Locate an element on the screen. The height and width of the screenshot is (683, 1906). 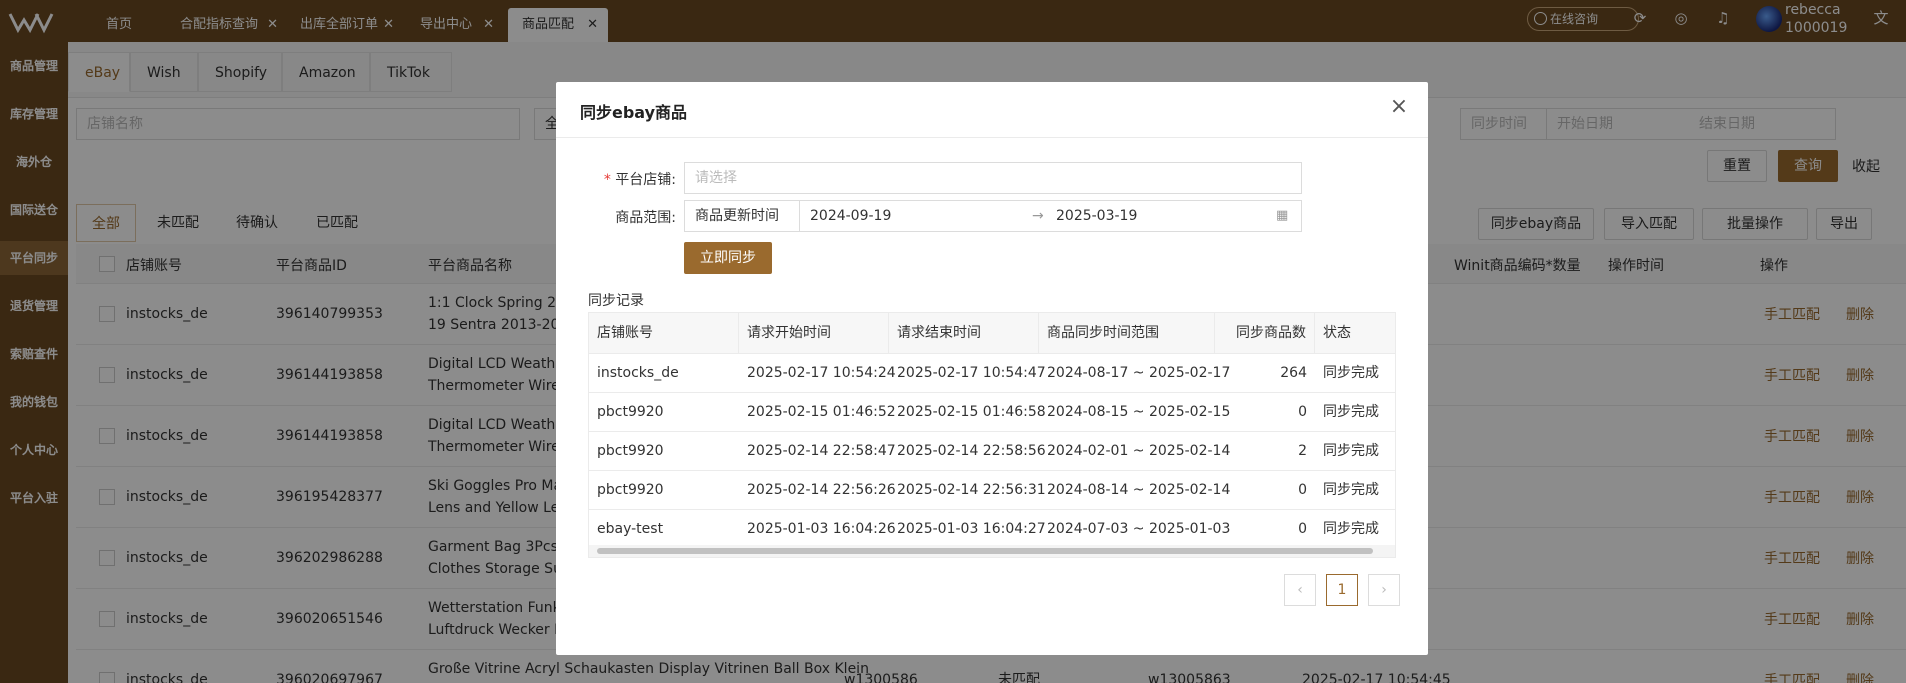
record-start: 2025-02-17 10:54:24 is located at coordinates (821, 373).